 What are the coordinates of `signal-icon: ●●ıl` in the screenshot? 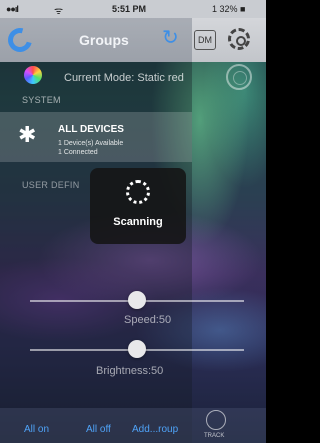 It's located at (12, 9).